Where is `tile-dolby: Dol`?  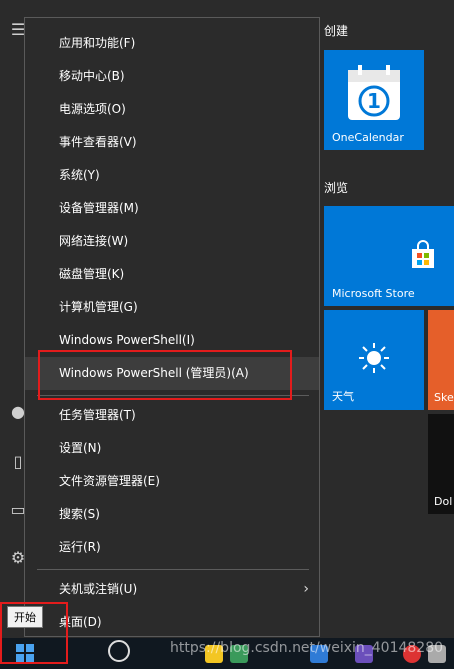 tile-dolby: Dol is located at coordinates (441, 464).